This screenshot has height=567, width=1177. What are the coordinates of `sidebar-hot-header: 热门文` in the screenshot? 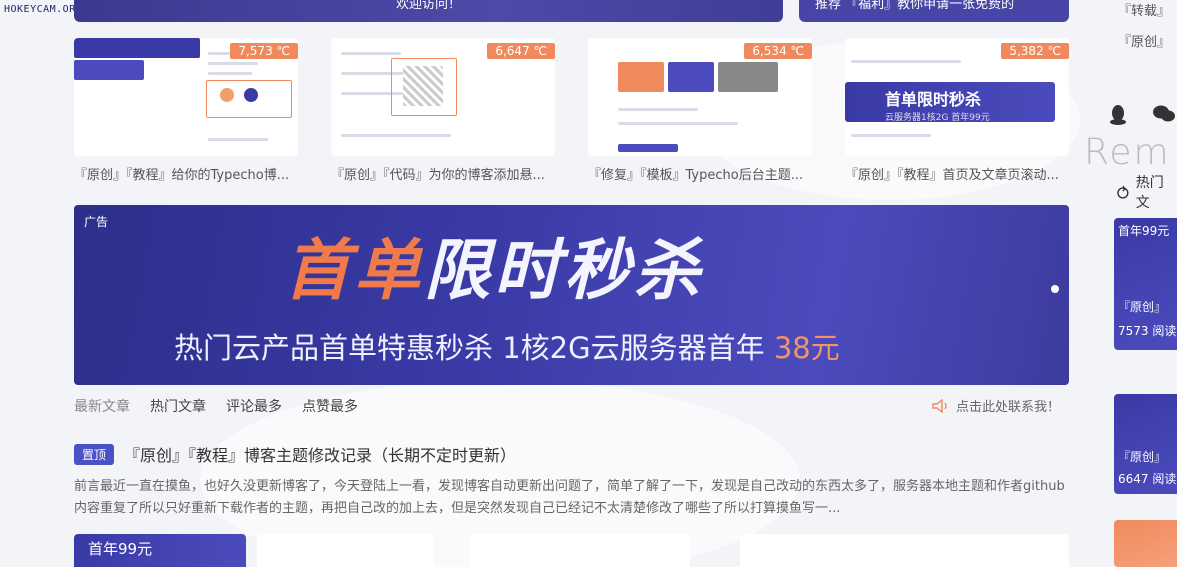 It's located at (1146, 192).